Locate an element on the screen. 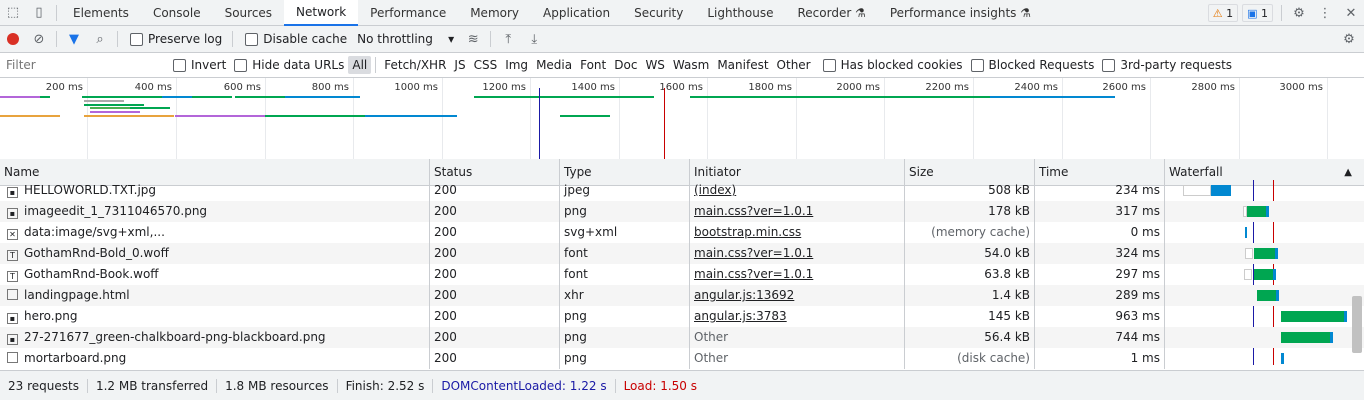 Image resolution: width=1364 pixels, height=400 pixels. settings-gear-icon: ⚙ is located at coordinates (1299, 13).